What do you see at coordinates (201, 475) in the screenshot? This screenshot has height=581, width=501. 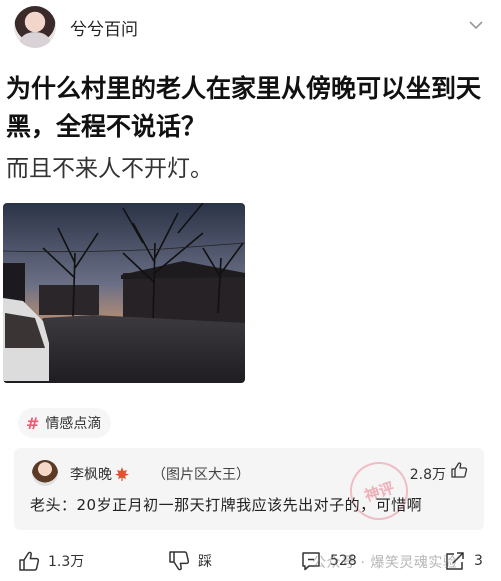 I see `commenter-badge: （图片区大王）` at bounding box center [201, 475].